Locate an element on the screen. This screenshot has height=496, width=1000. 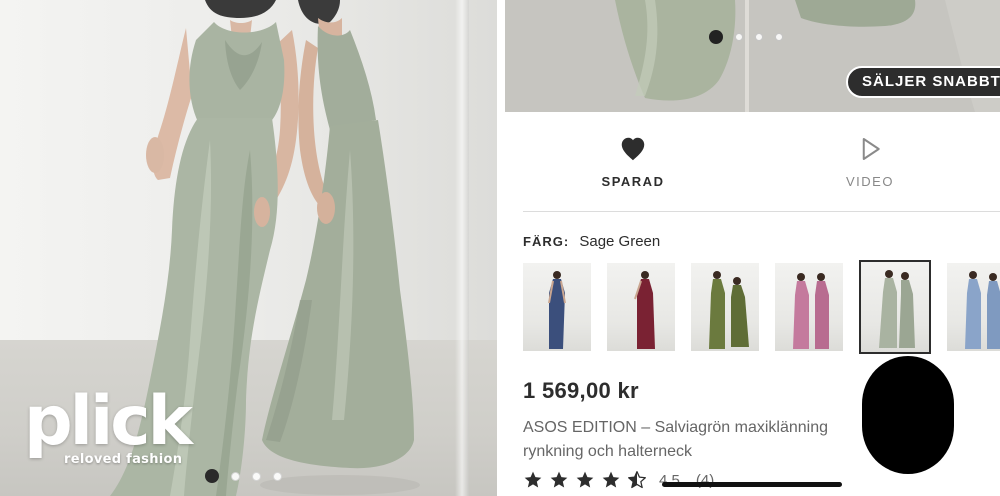
star-half-icon is located at coordinates (637, 480).